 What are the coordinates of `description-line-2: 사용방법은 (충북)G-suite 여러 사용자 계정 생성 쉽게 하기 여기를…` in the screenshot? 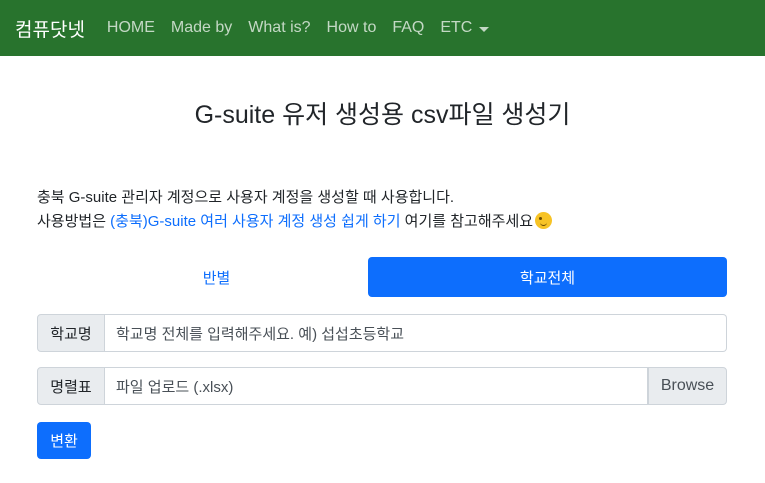 It's located at (295, 222).